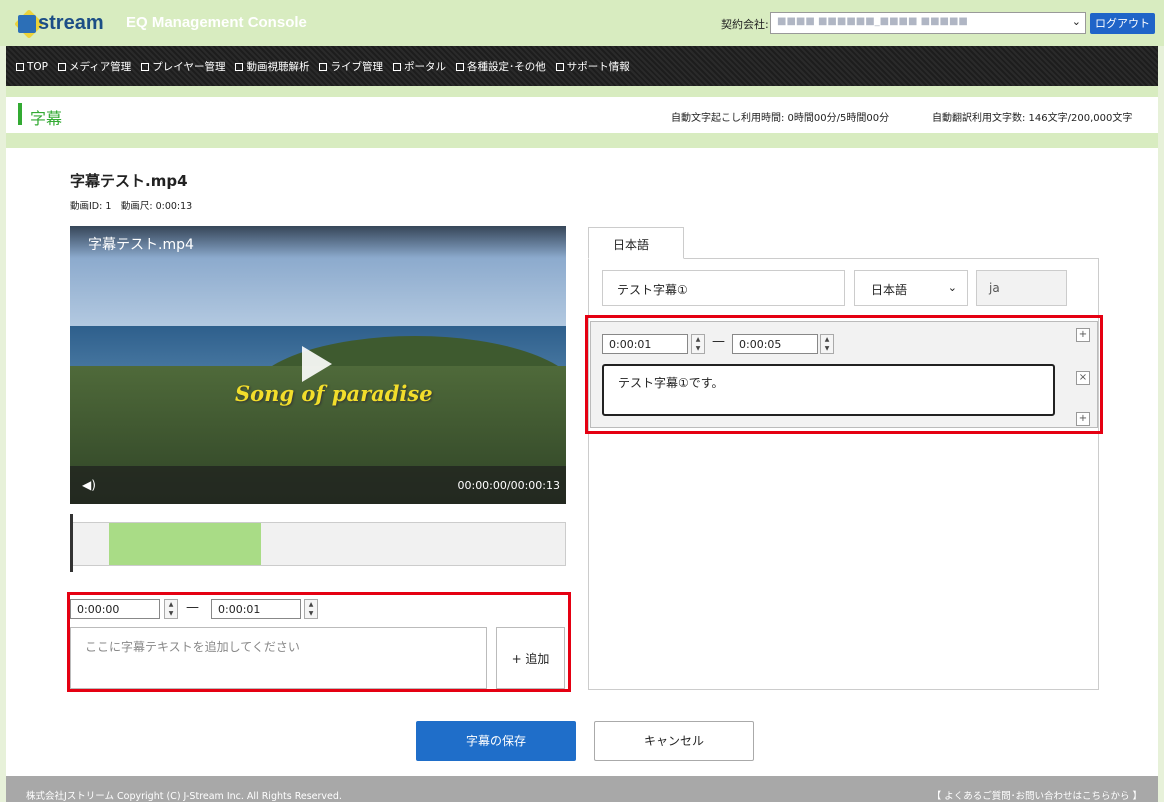 This screenshot has width=1164, height=802. Describe the element at coordinates (216, 22) in the screenshot. I see `console-title: EQ Management Console` at that location.